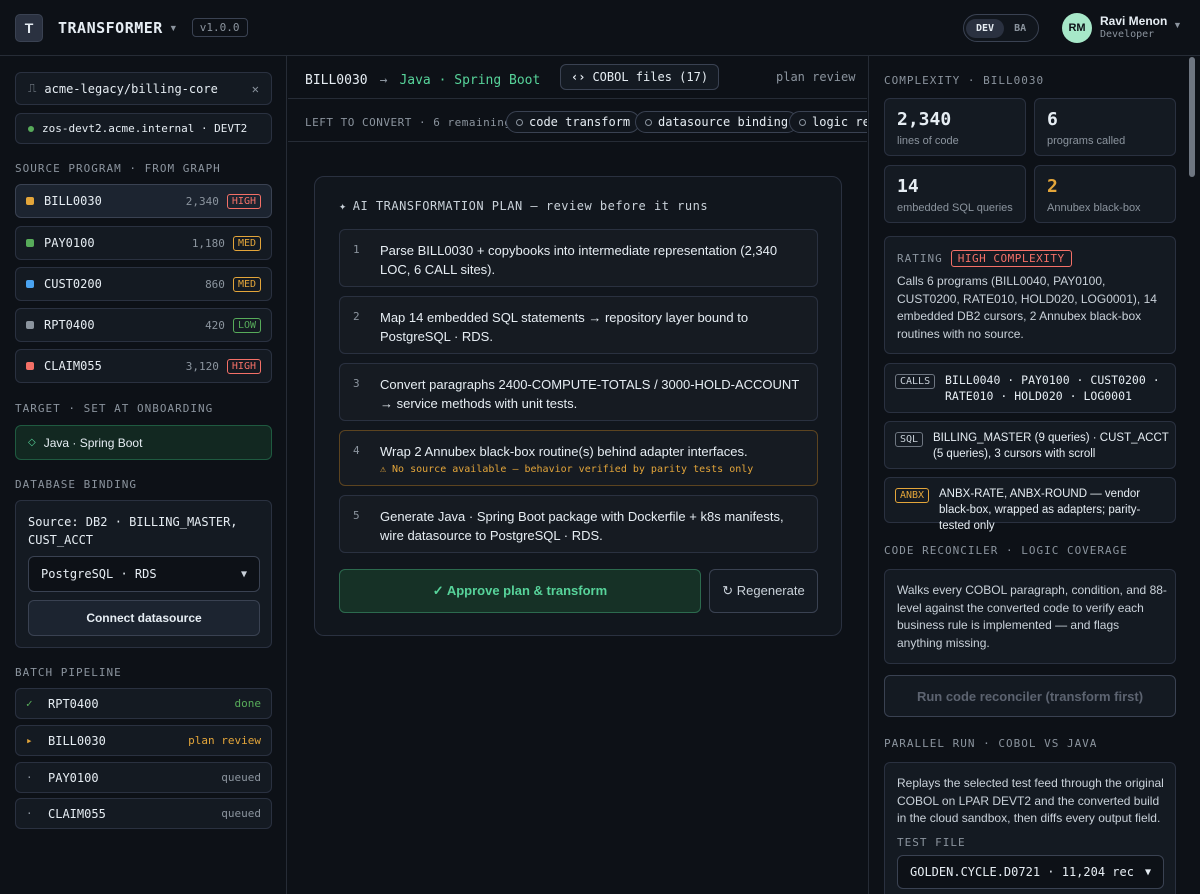  What do you see at coordinates (29, 27) in the screenshot?
I see `app-logo: T` at bounding box center [29, 27].